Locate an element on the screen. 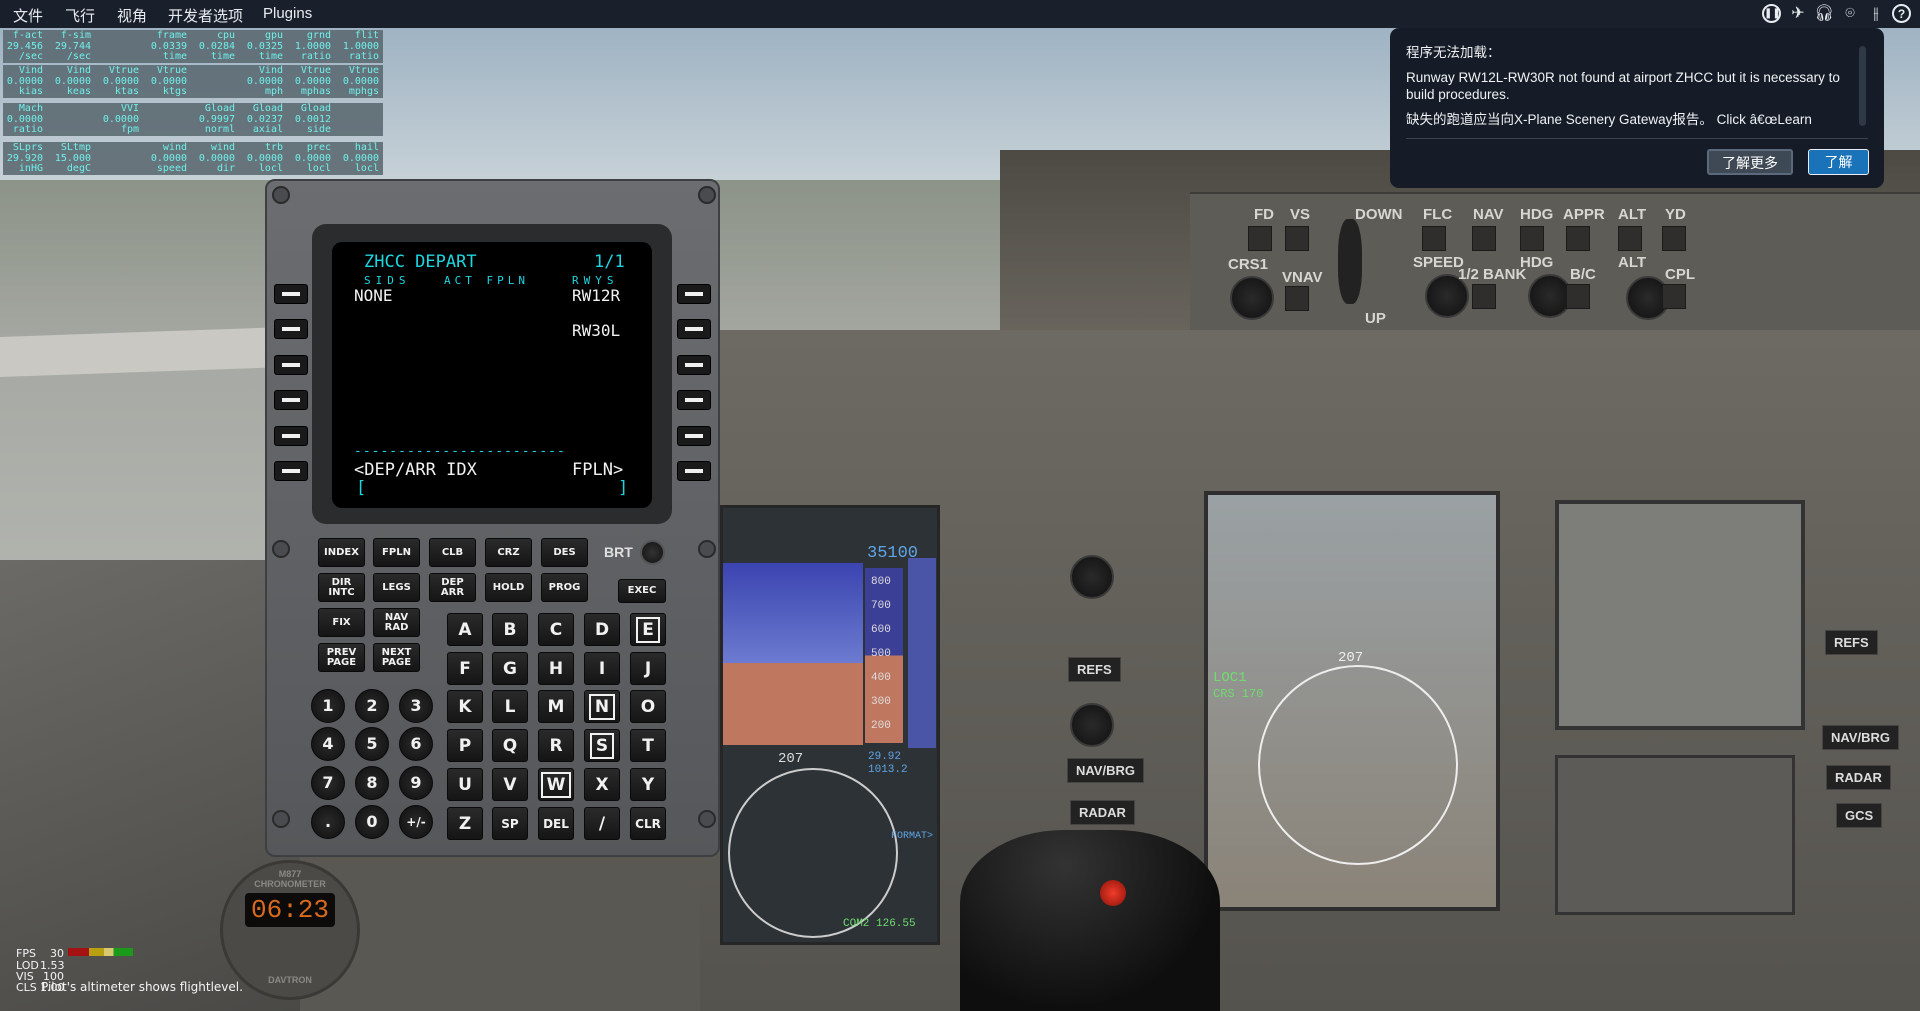 Image resolution: width=1920 pixels, height=1011 pixels. key-fix: FIX is located at coordinates (341, 622).